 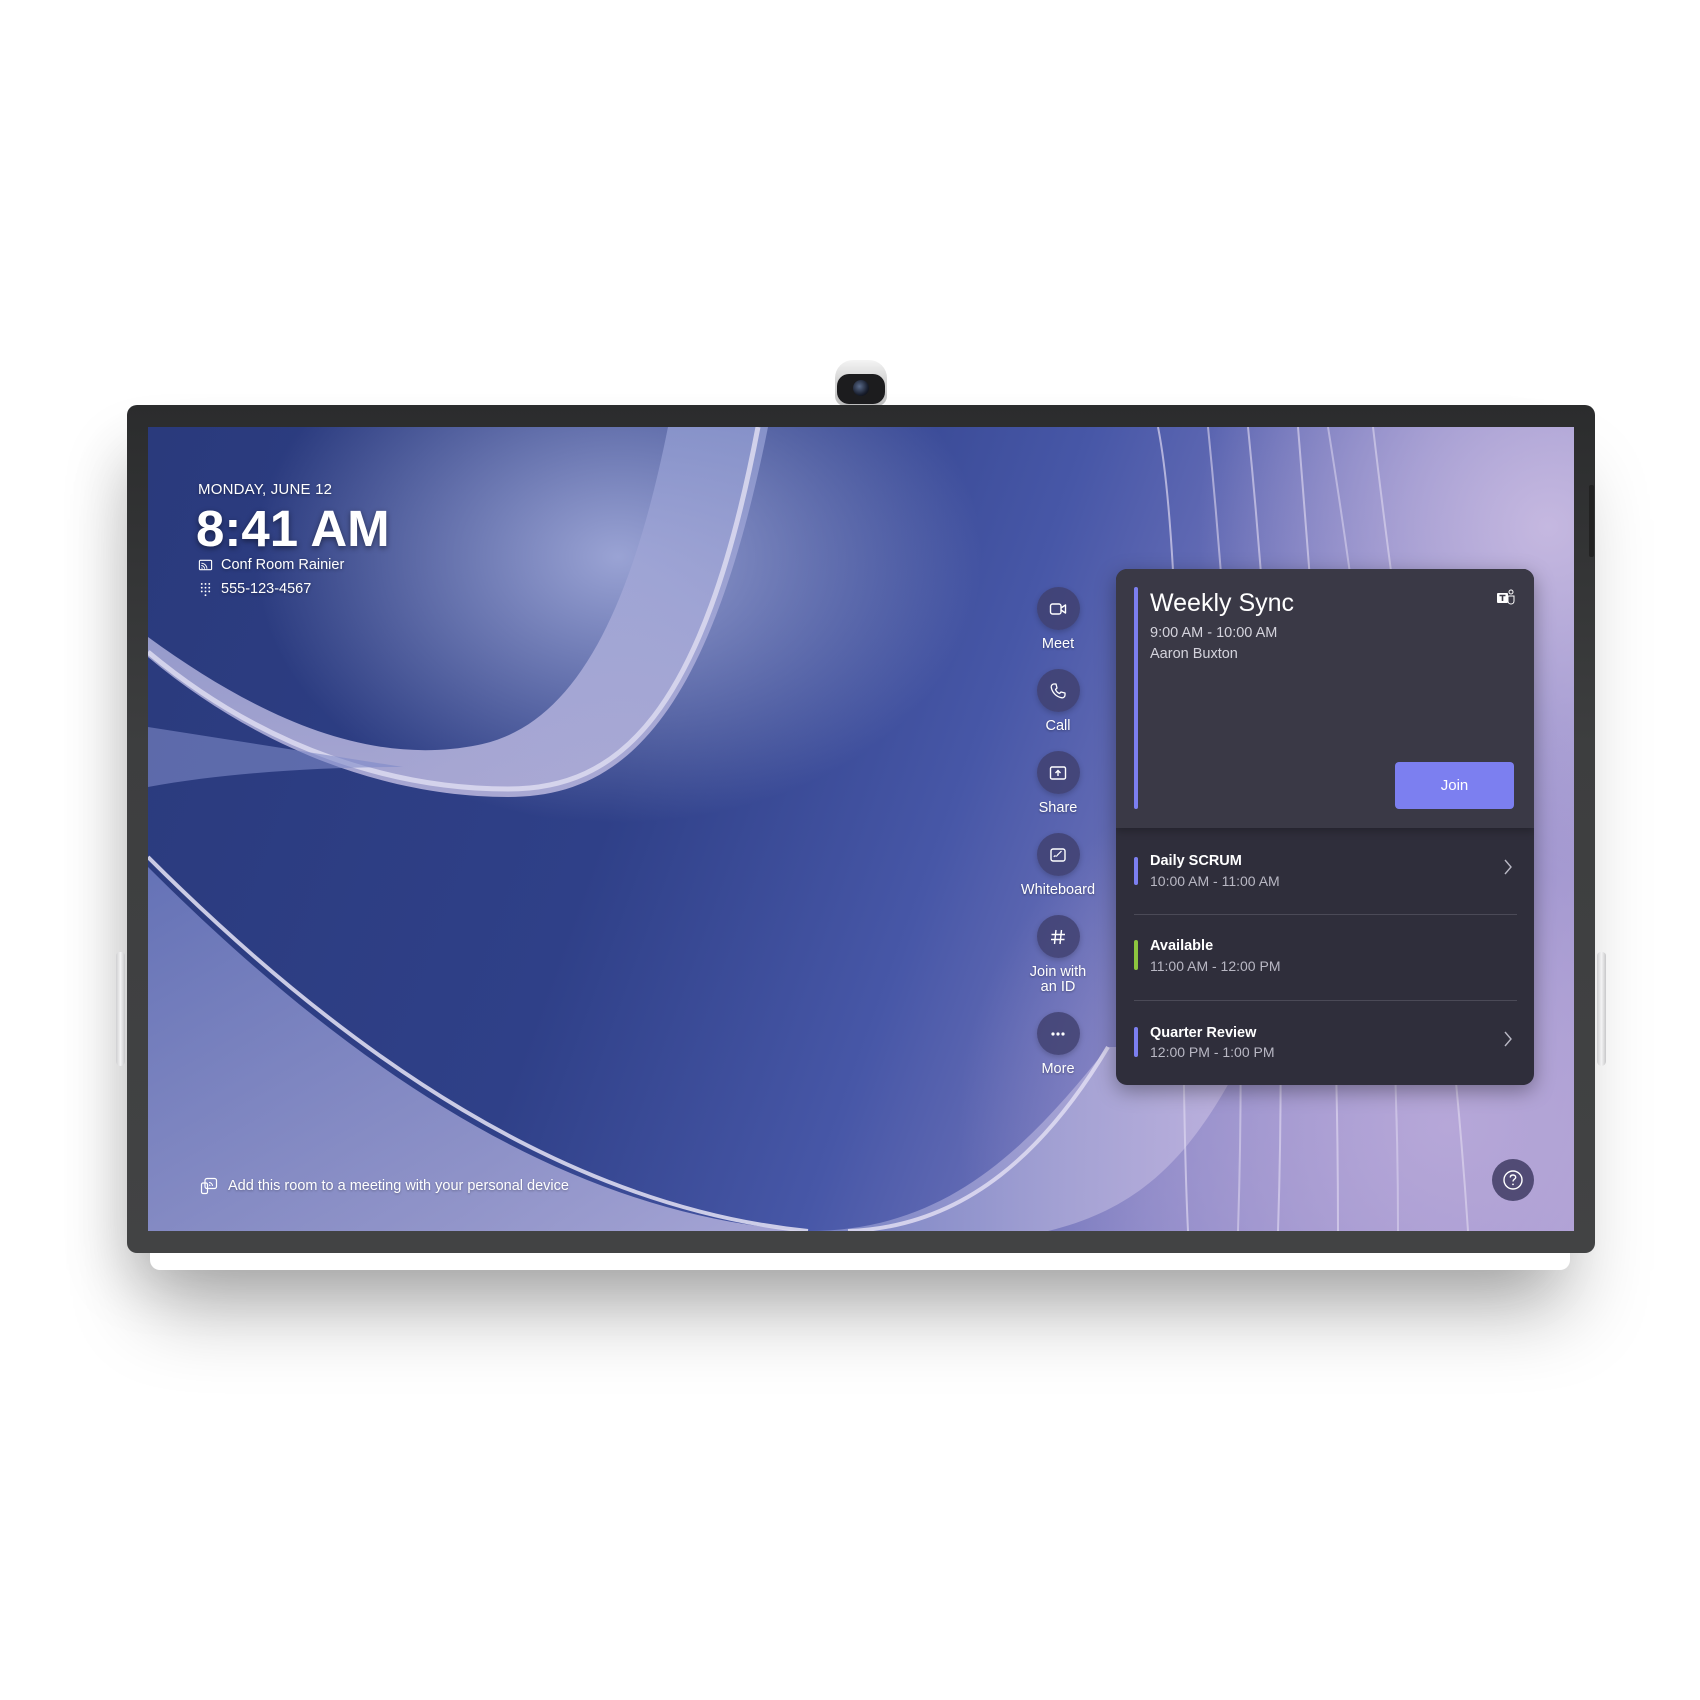 I want to click on more-circle, so click(x=1058, y=1033).